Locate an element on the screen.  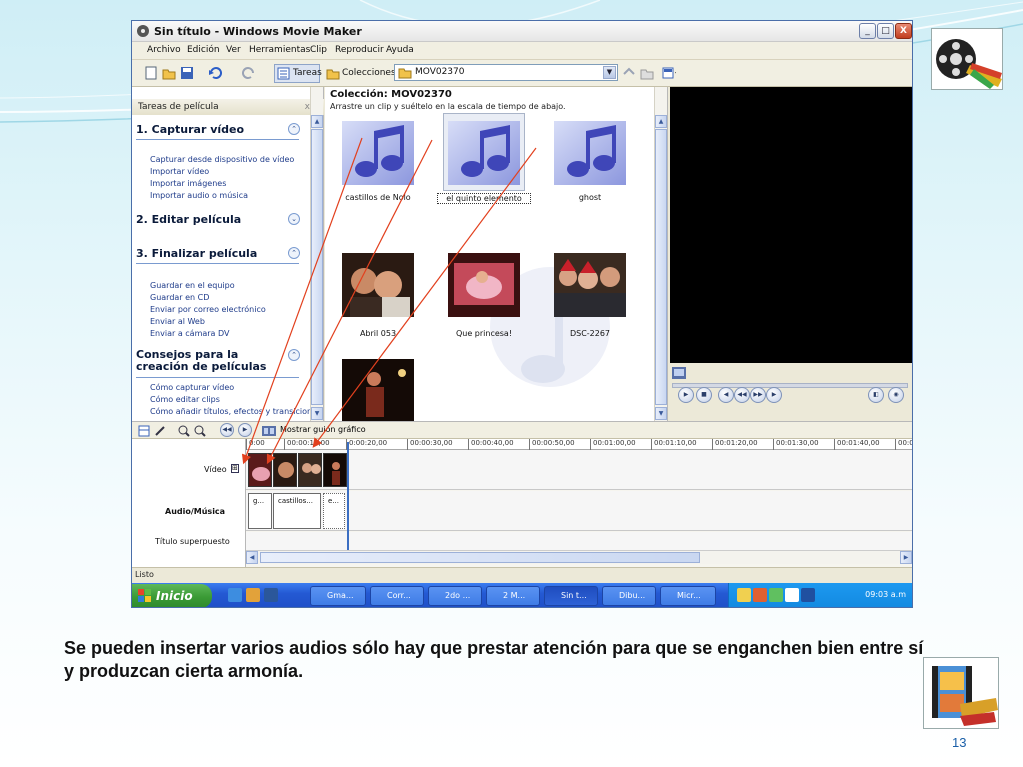
link-import-video: Importar vídeo is located at coordinates (179, 171).